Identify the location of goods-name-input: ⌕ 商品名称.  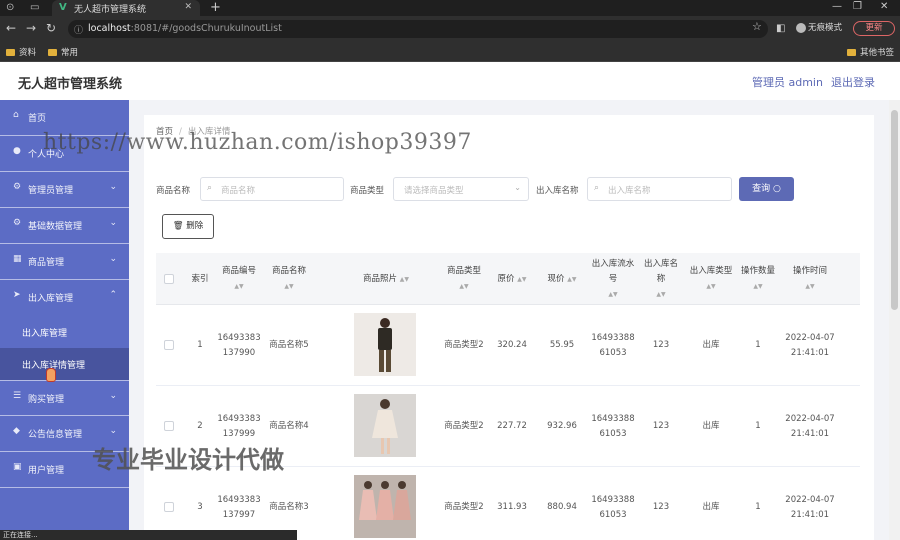
(272, 189).